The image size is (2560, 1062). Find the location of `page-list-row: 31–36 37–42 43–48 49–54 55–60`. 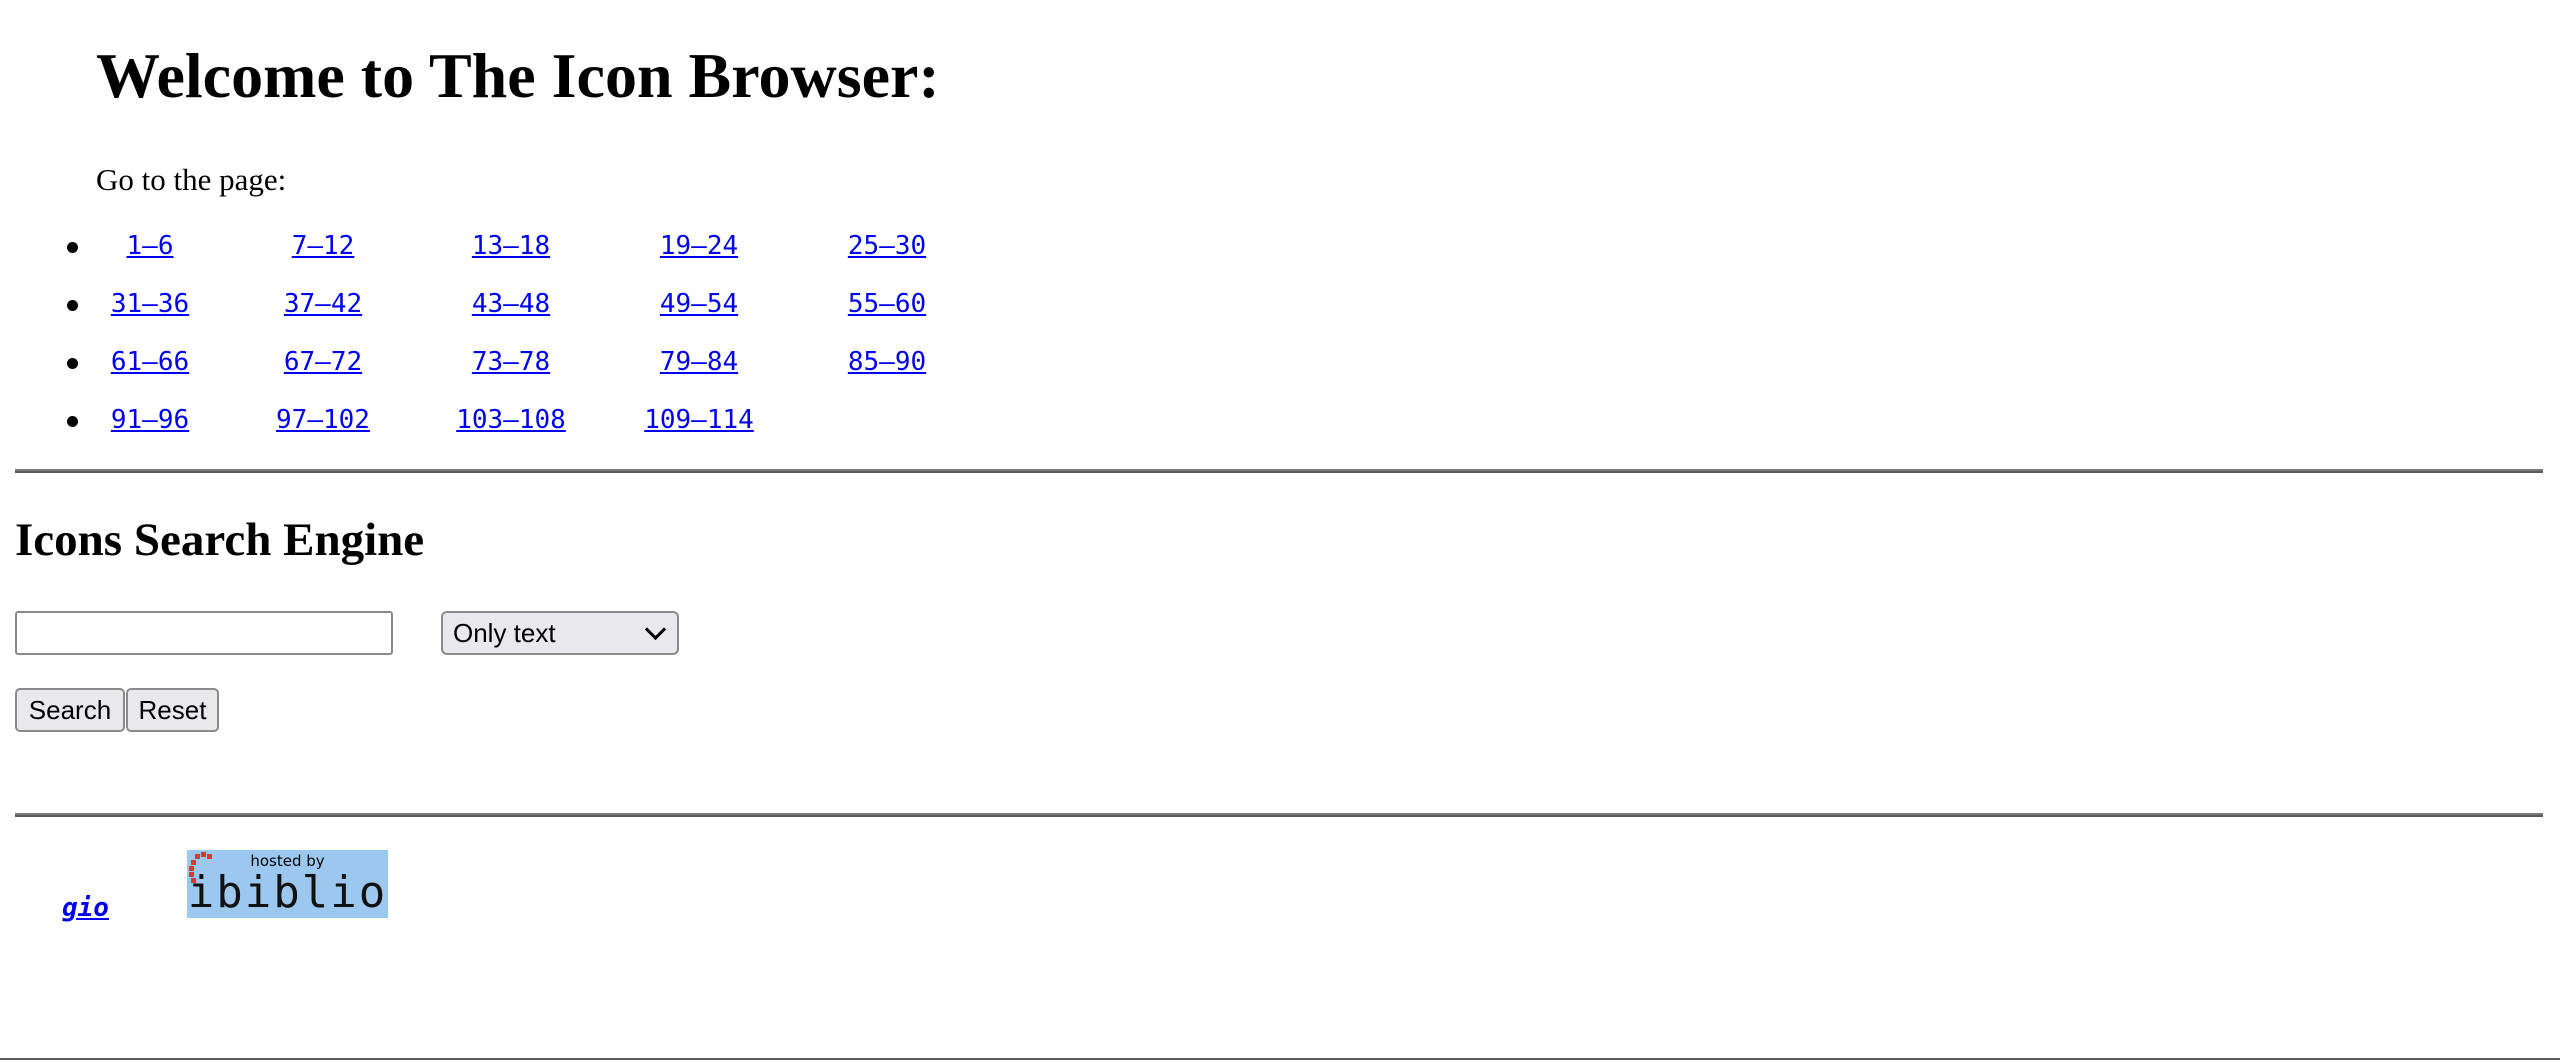

page-list-row: 31–36 37–42 43–48 49–54 55–60 is located at coordinates (600, 311).